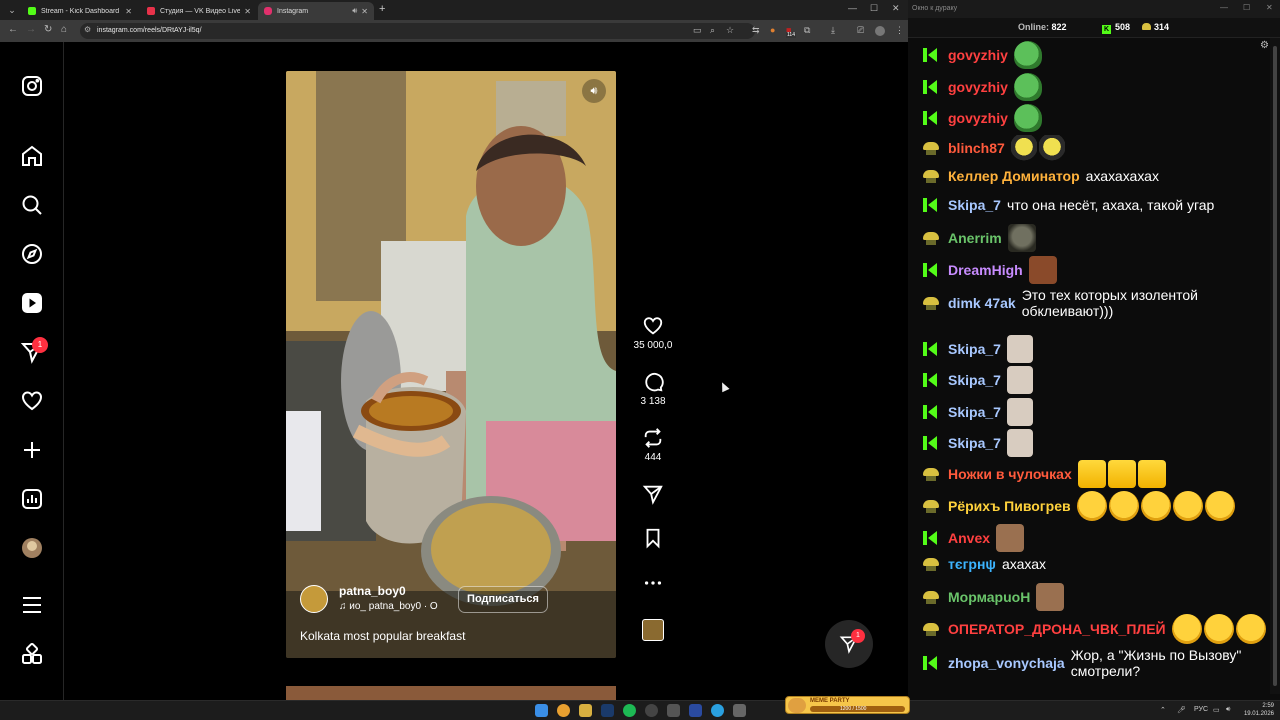 The image size is (1280, 720). What do you see at coordinates (80, 11) in the screenshot?
I see `tab-kick-dashboard: Stream - Kick Dashboard ✕` at bounding box center [80, 11].